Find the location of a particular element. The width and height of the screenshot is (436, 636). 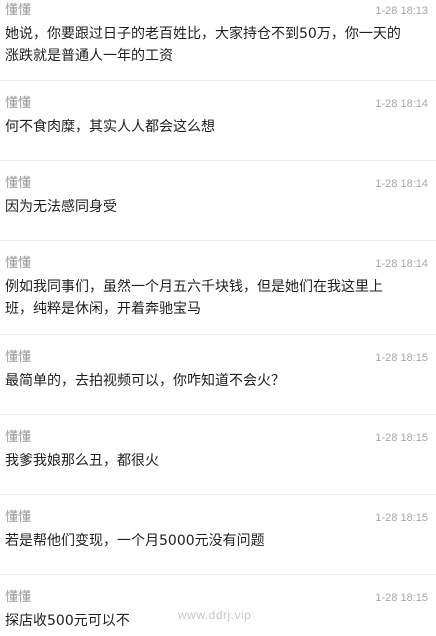

message-text: 最简单的，去拍视频可以，你咋知道不会火？ is located at coordinates (145, 381).